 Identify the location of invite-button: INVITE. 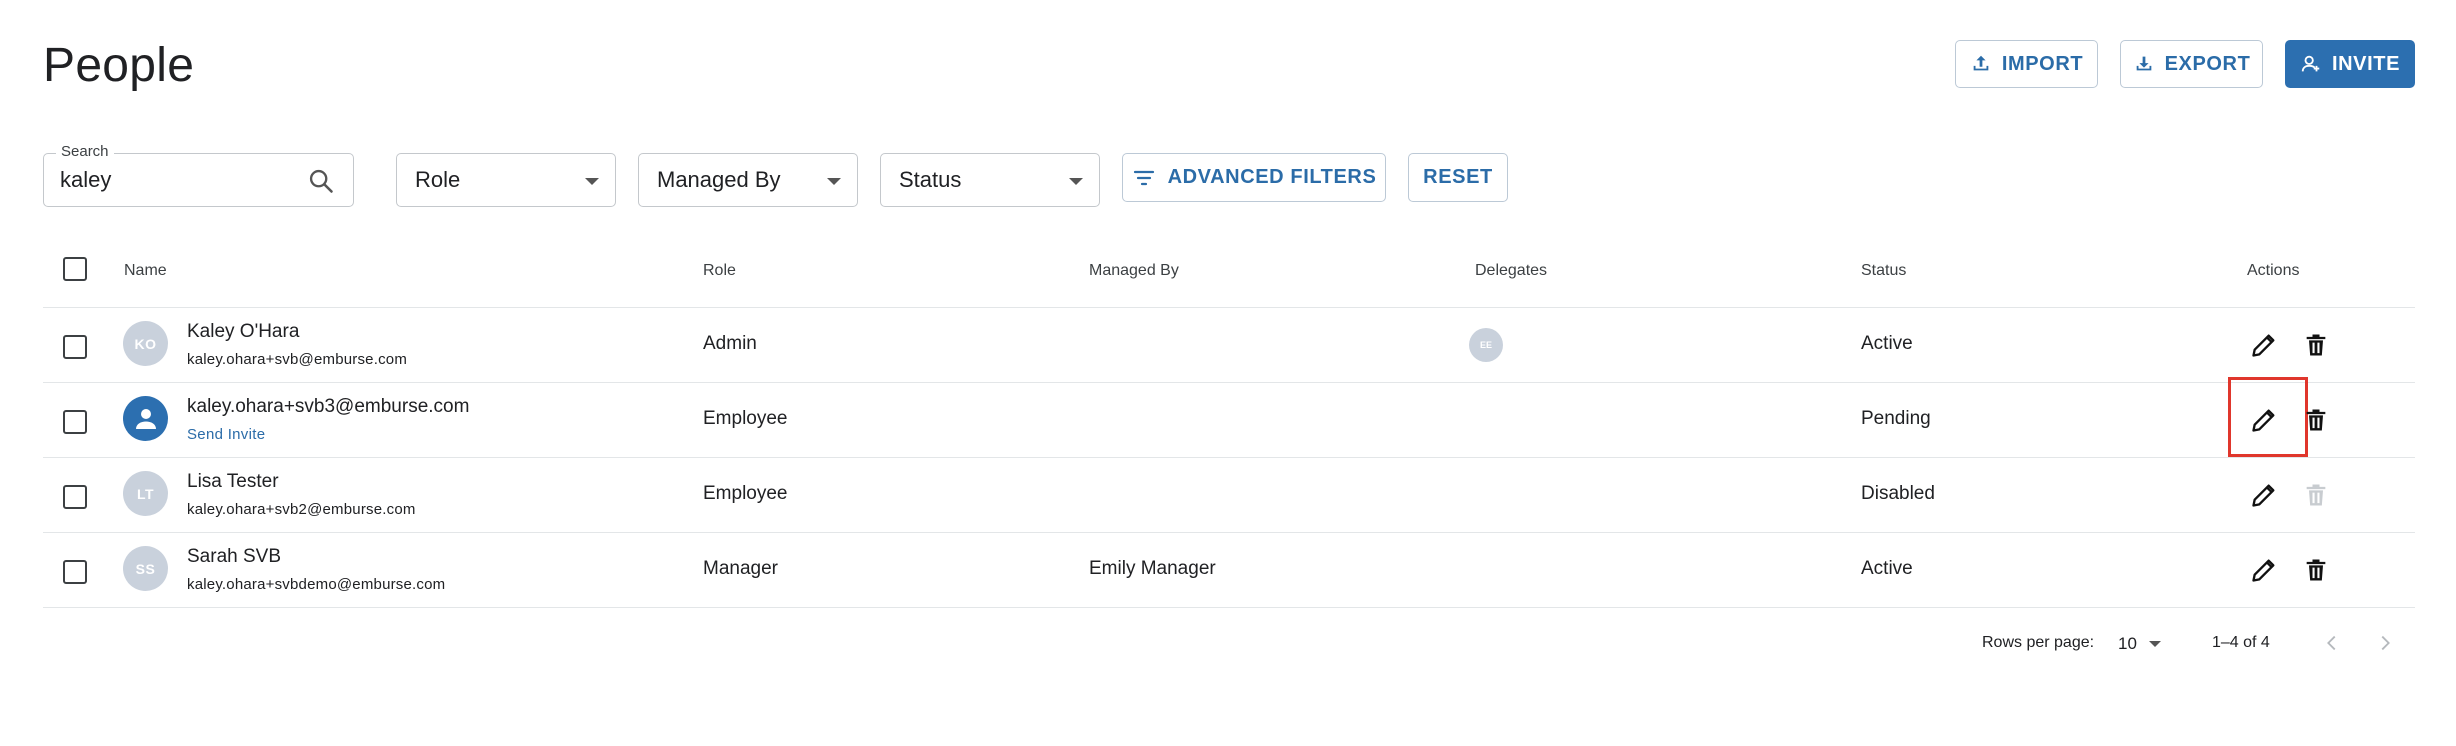
(2350, 64).